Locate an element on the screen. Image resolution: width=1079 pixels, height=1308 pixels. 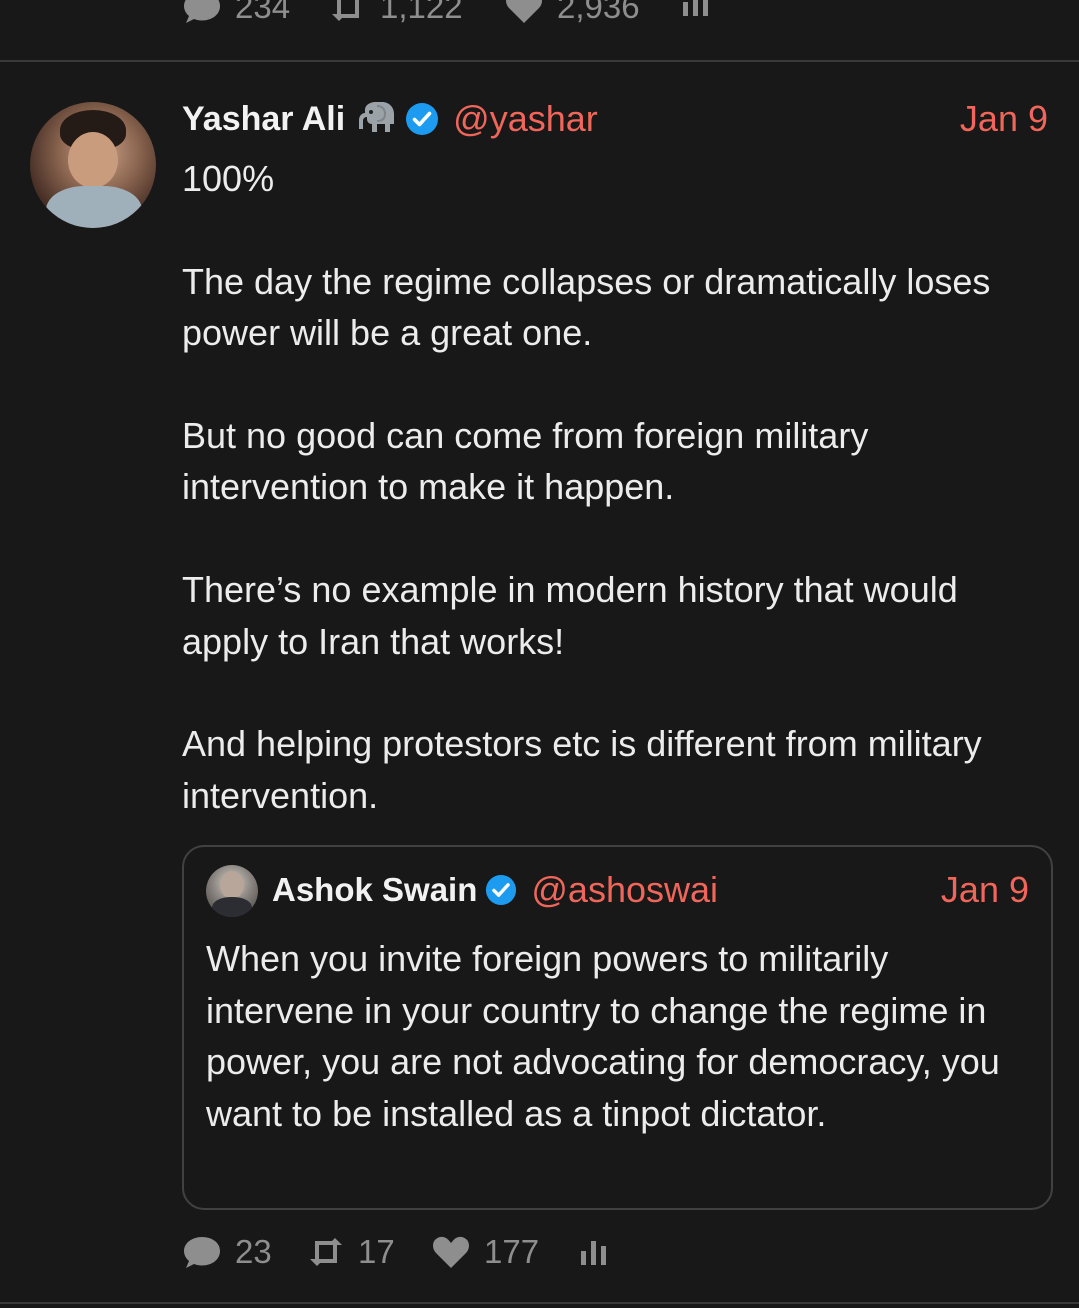
reply-button: 234 is located at coordinates (236, 13).